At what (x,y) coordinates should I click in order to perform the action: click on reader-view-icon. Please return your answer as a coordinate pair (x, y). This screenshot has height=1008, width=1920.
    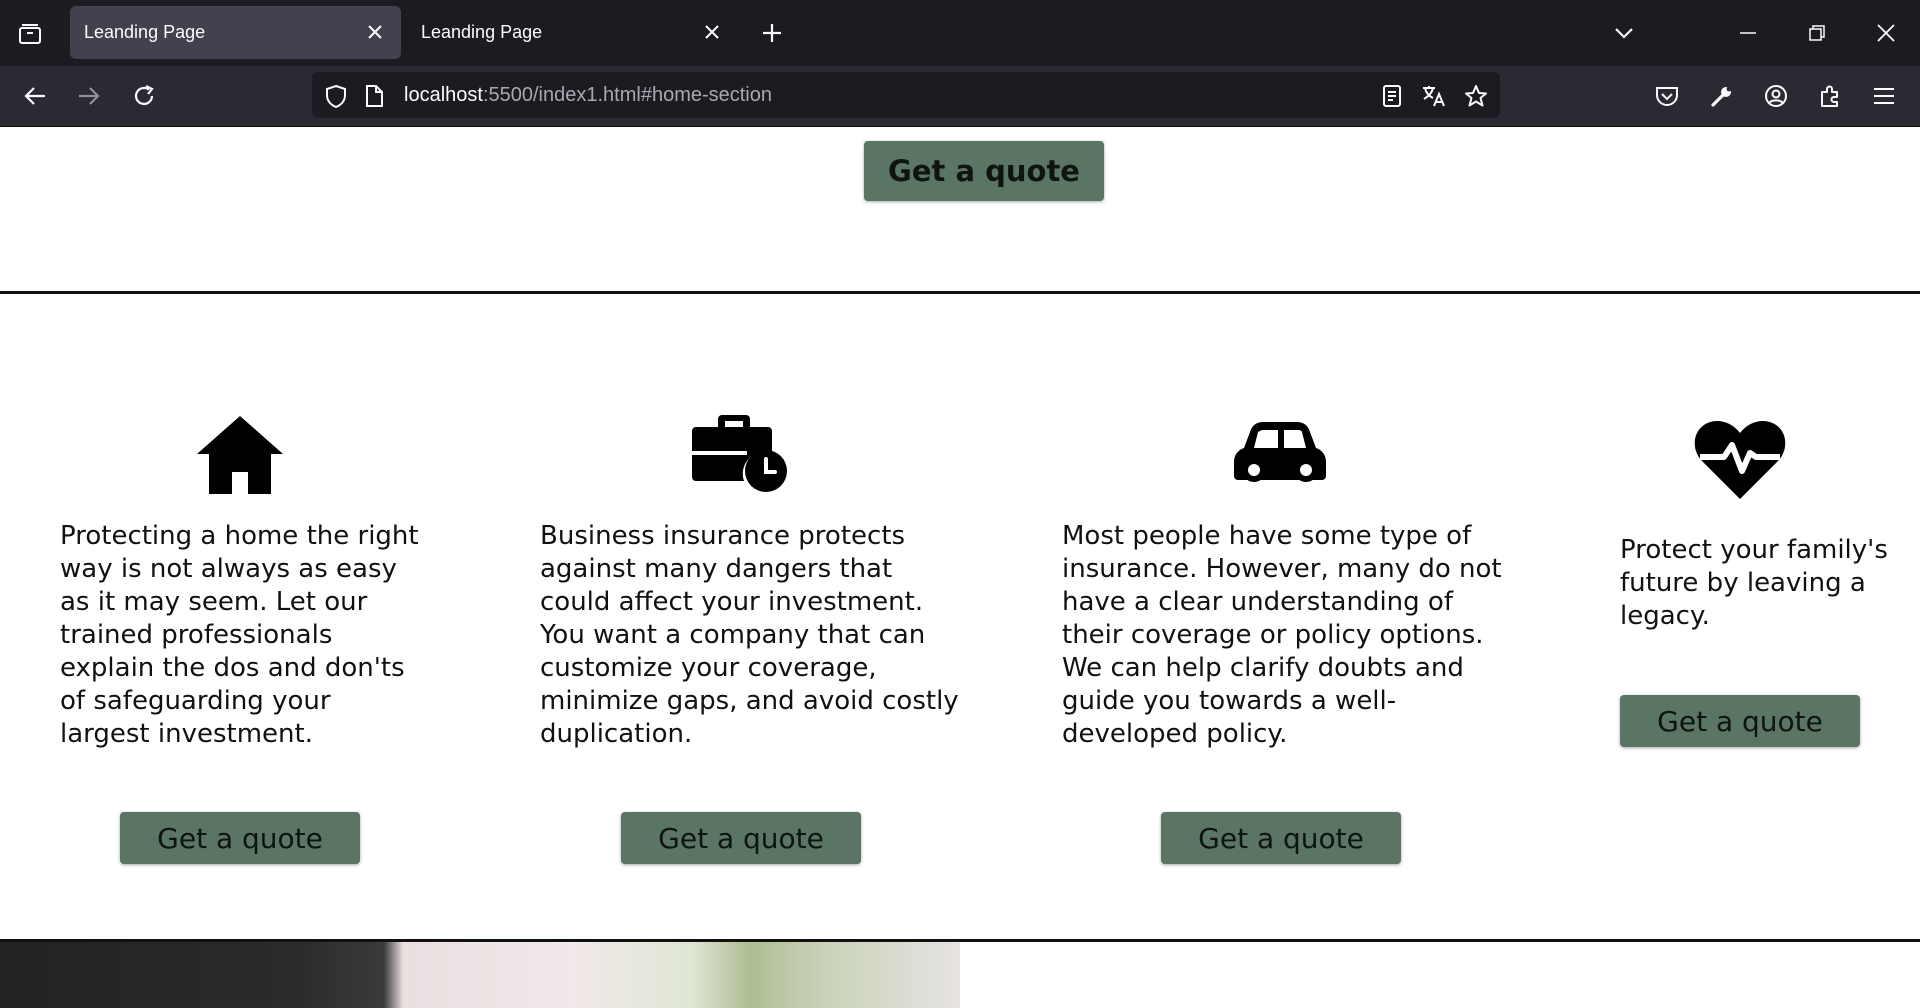
    Looking at the image, I should click on (1392, 96).